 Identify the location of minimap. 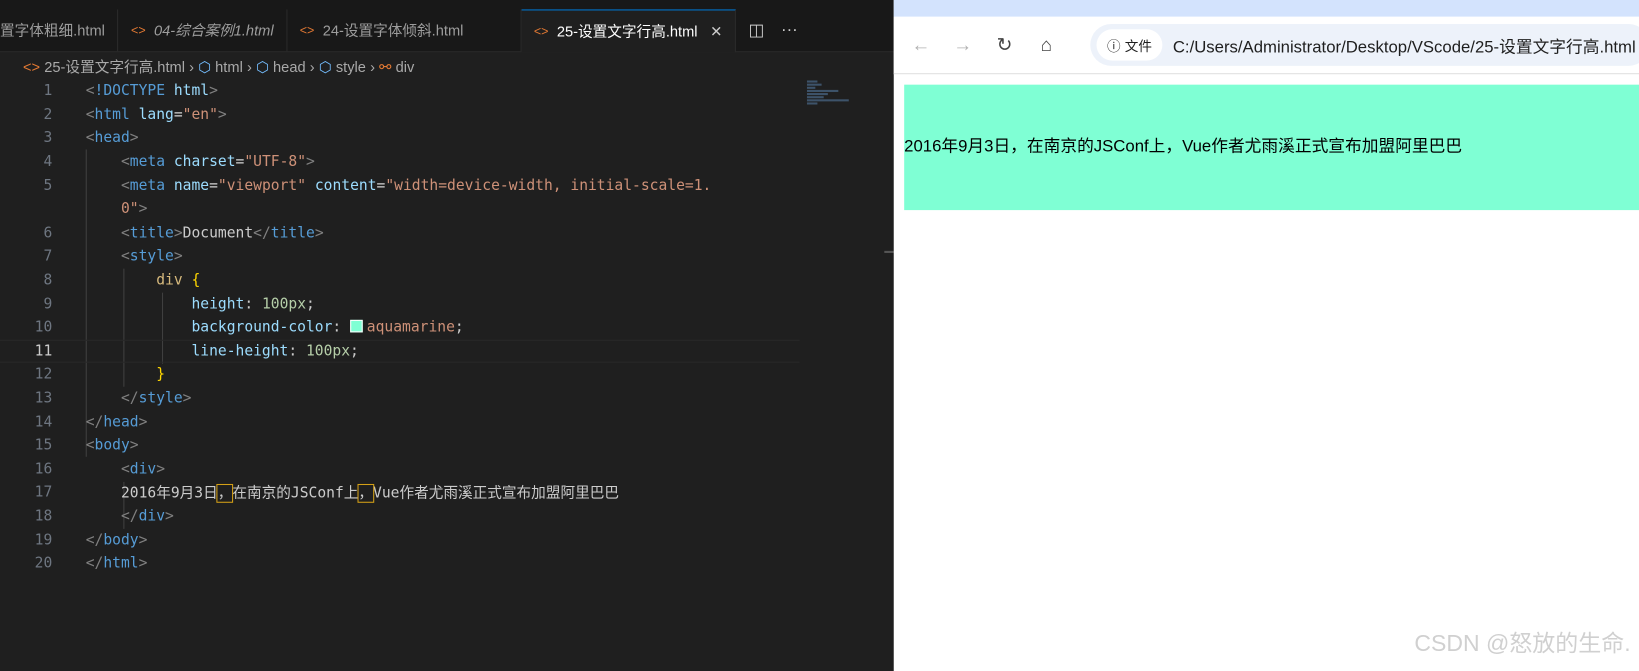
(827, 100).